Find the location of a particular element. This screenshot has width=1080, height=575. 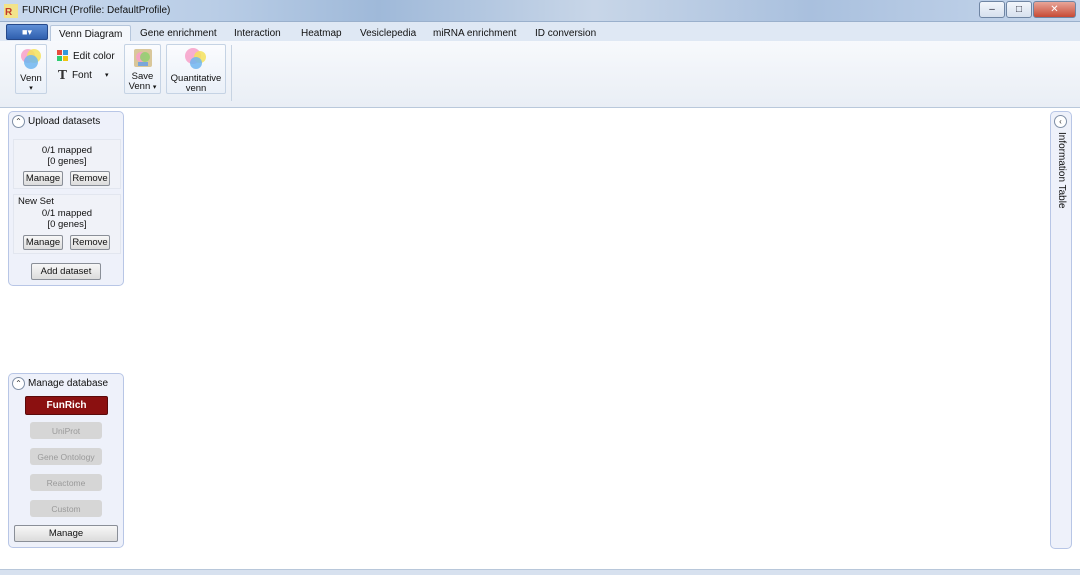

minimize-button: – is located at coordinates (992, 9).